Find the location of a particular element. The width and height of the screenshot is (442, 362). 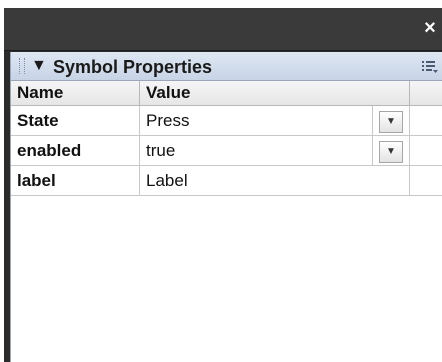

table-row: label Label is located at coordinates (226, 180).